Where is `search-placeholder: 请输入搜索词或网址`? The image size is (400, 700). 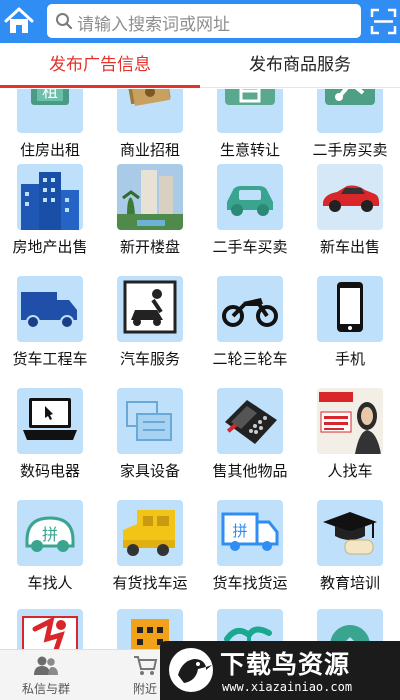
search-placeholder: 请输入搜索词或网址 is located at coordinates (153, 25).